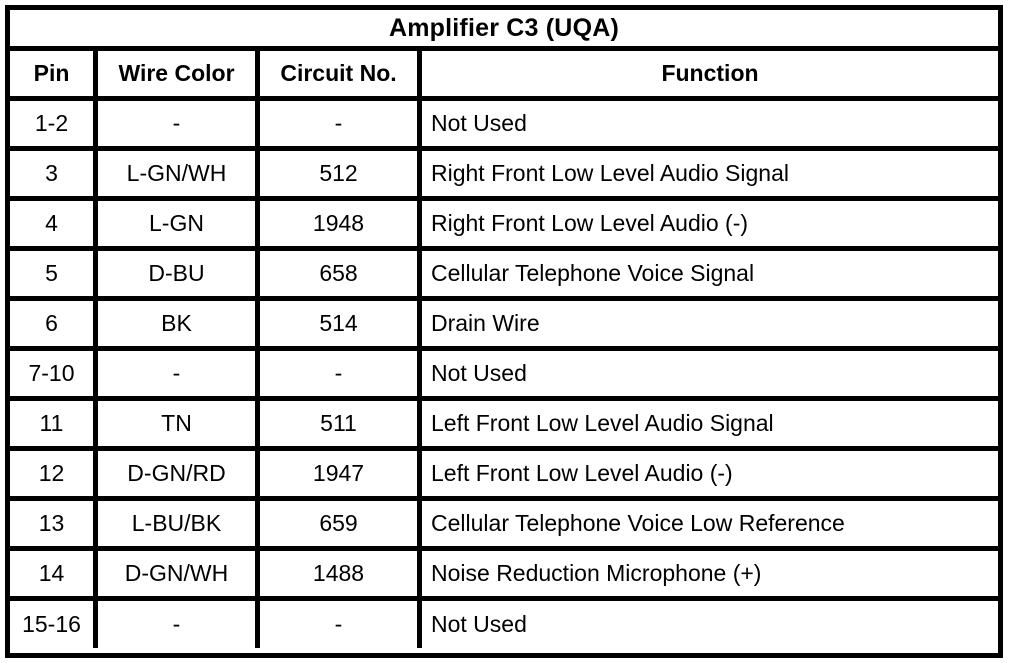  Describe the element at coordinates (341, 223) in the screenshot. I see `cell-circuit-no: 1948` at that location.